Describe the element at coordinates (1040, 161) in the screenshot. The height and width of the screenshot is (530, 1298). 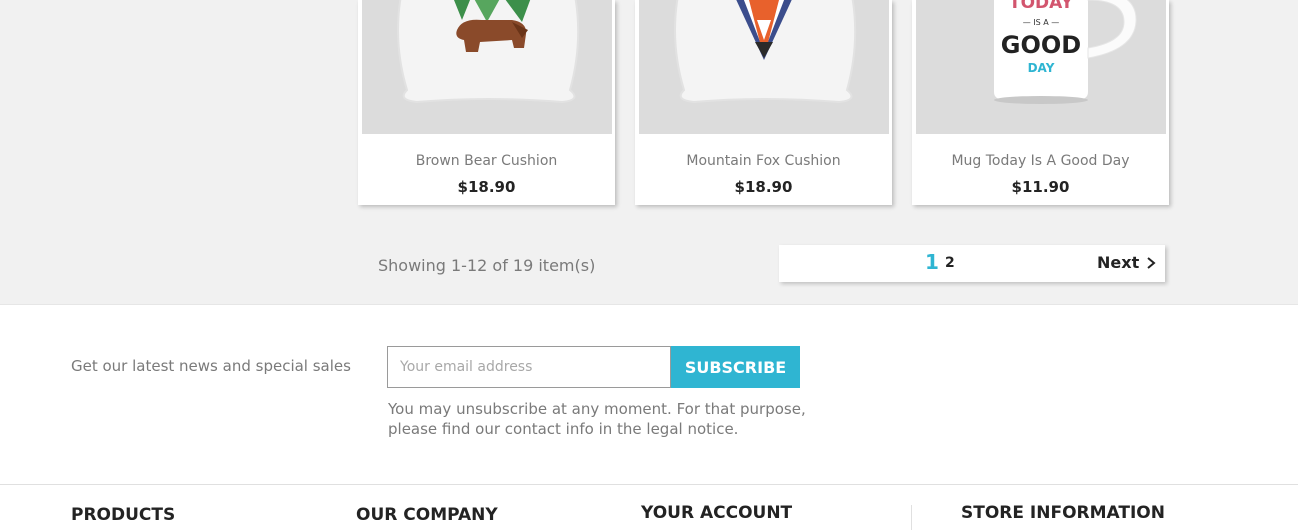
I see `product-name: Mug Today Is A Good Day` at that location.